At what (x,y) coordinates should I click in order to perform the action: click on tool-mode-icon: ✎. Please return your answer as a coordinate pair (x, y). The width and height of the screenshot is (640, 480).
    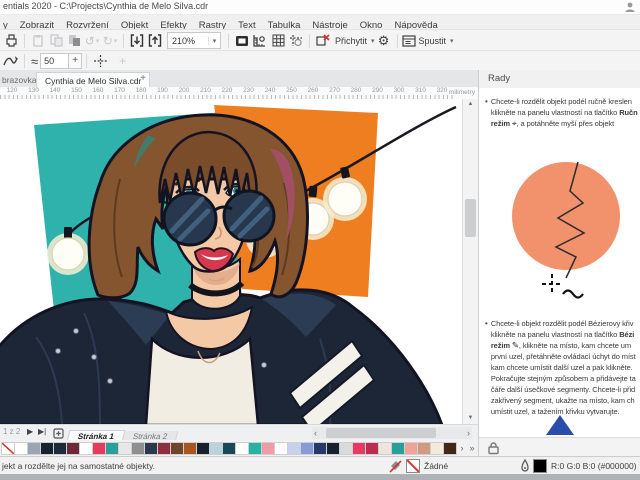
    Looking at the image, I should click on (515, 345).